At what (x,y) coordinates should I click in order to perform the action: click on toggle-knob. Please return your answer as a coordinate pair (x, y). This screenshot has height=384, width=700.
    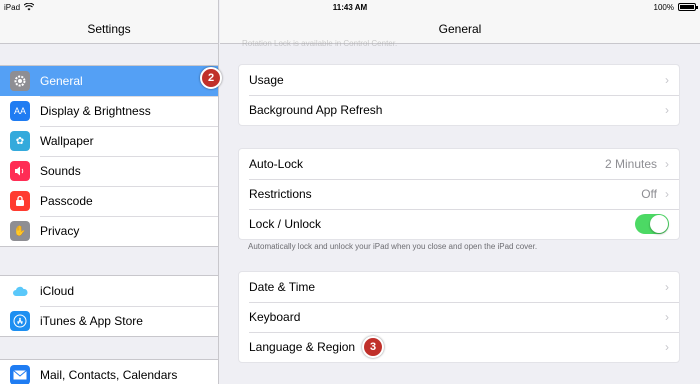
    Looking at the image, I should click on (659, 224).